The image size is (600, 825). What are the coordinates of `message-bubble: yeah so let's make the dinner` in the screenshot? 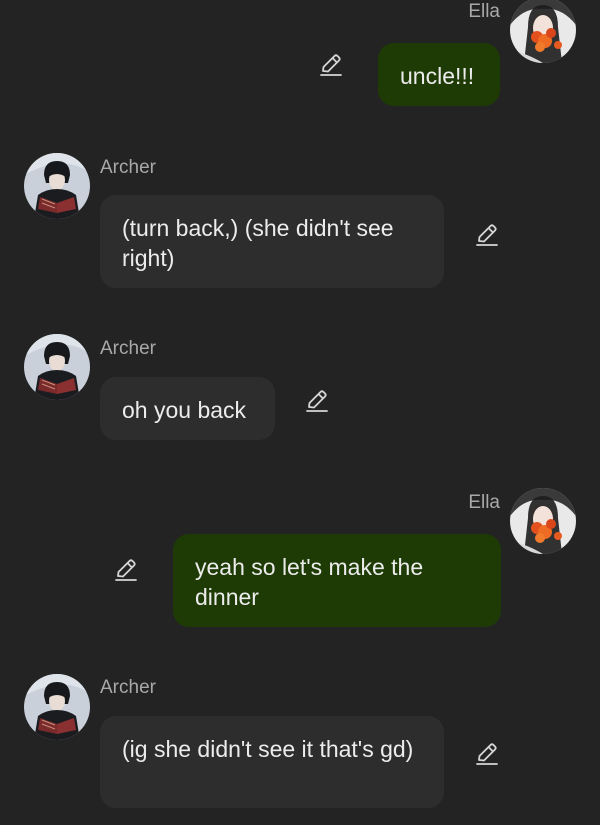 It's located at (337, 580).